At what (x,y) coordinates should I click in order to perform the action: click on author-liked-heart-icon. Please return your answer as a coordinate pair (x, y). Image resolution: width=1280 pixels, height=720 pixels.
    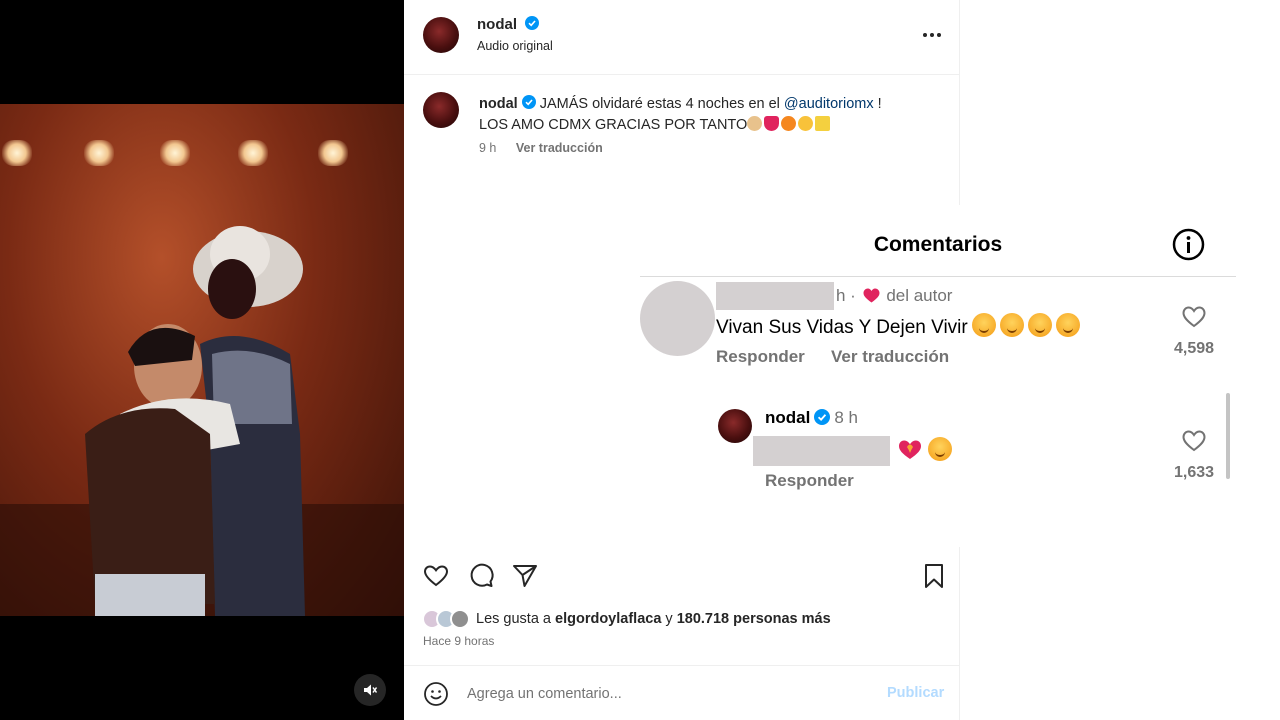
    Looking at the image, I should click on (871, 295).